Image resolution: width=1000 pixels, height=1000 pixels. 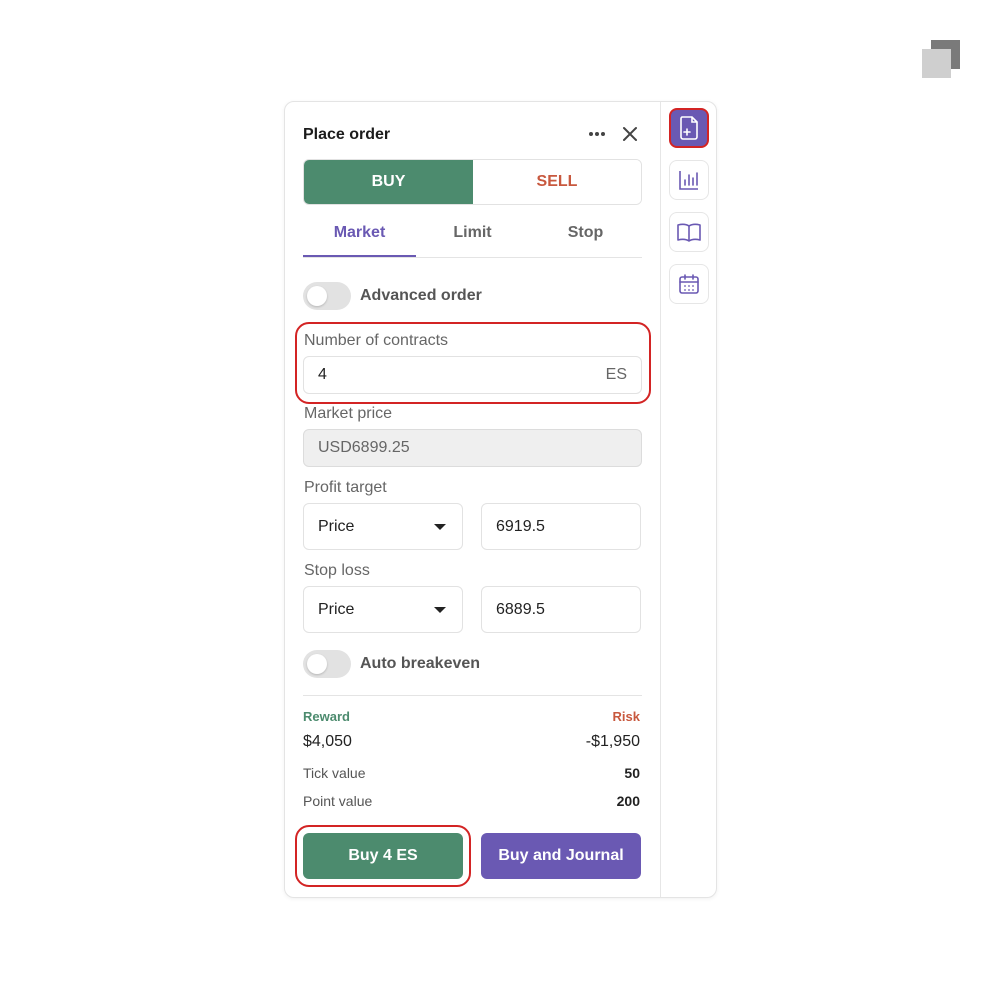 What do you see at coordinates (936, 63) in the screenshot?
I see `logo-square-light` at bounding box center [936, 63].